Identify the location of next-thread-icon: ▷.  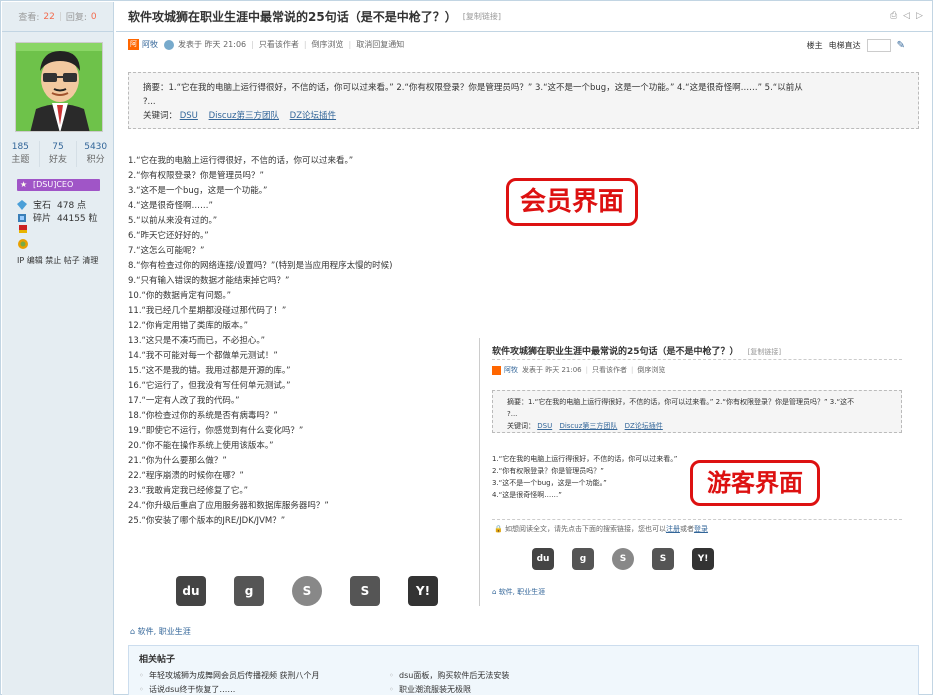
(920, 16).